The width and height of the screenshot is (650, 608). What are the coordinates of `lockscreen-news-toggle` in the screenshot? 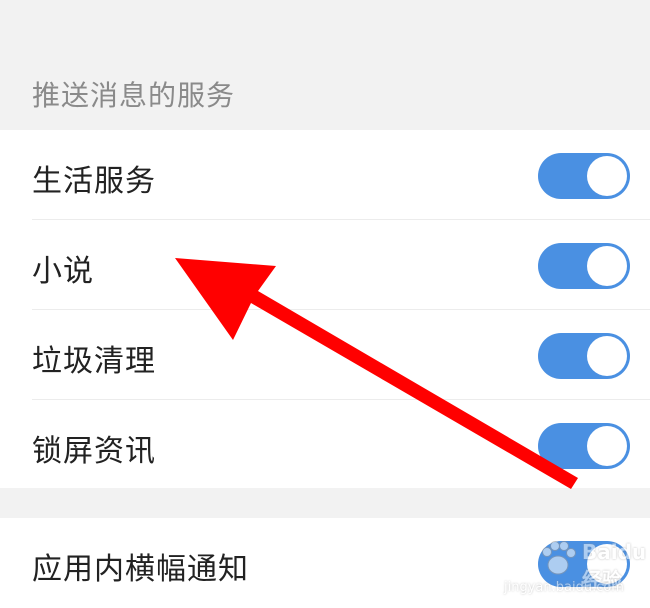 It's located at (584, 446).